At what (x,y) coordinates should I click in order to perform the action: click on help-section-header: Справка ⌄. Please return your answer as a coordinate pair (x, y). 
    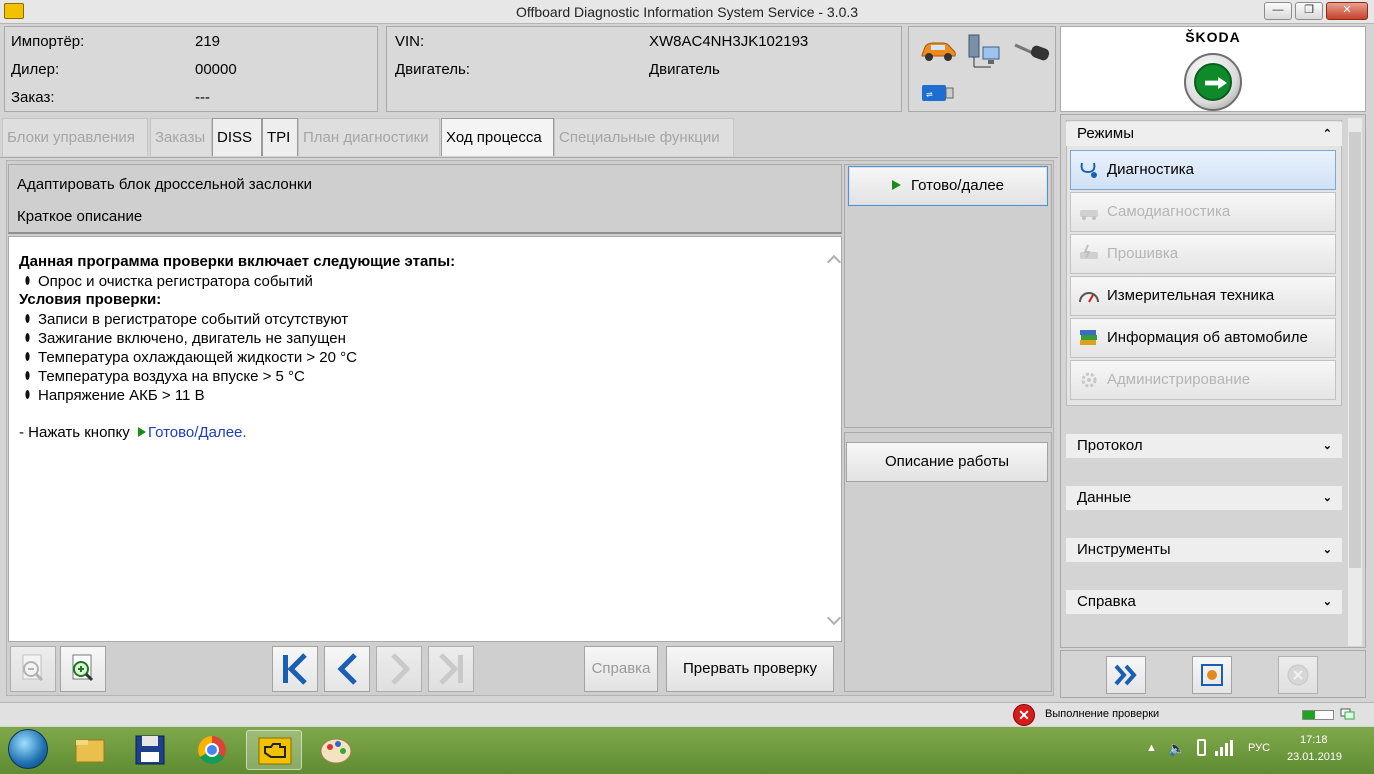
    Looking at the image, I should click on (1204, 602).